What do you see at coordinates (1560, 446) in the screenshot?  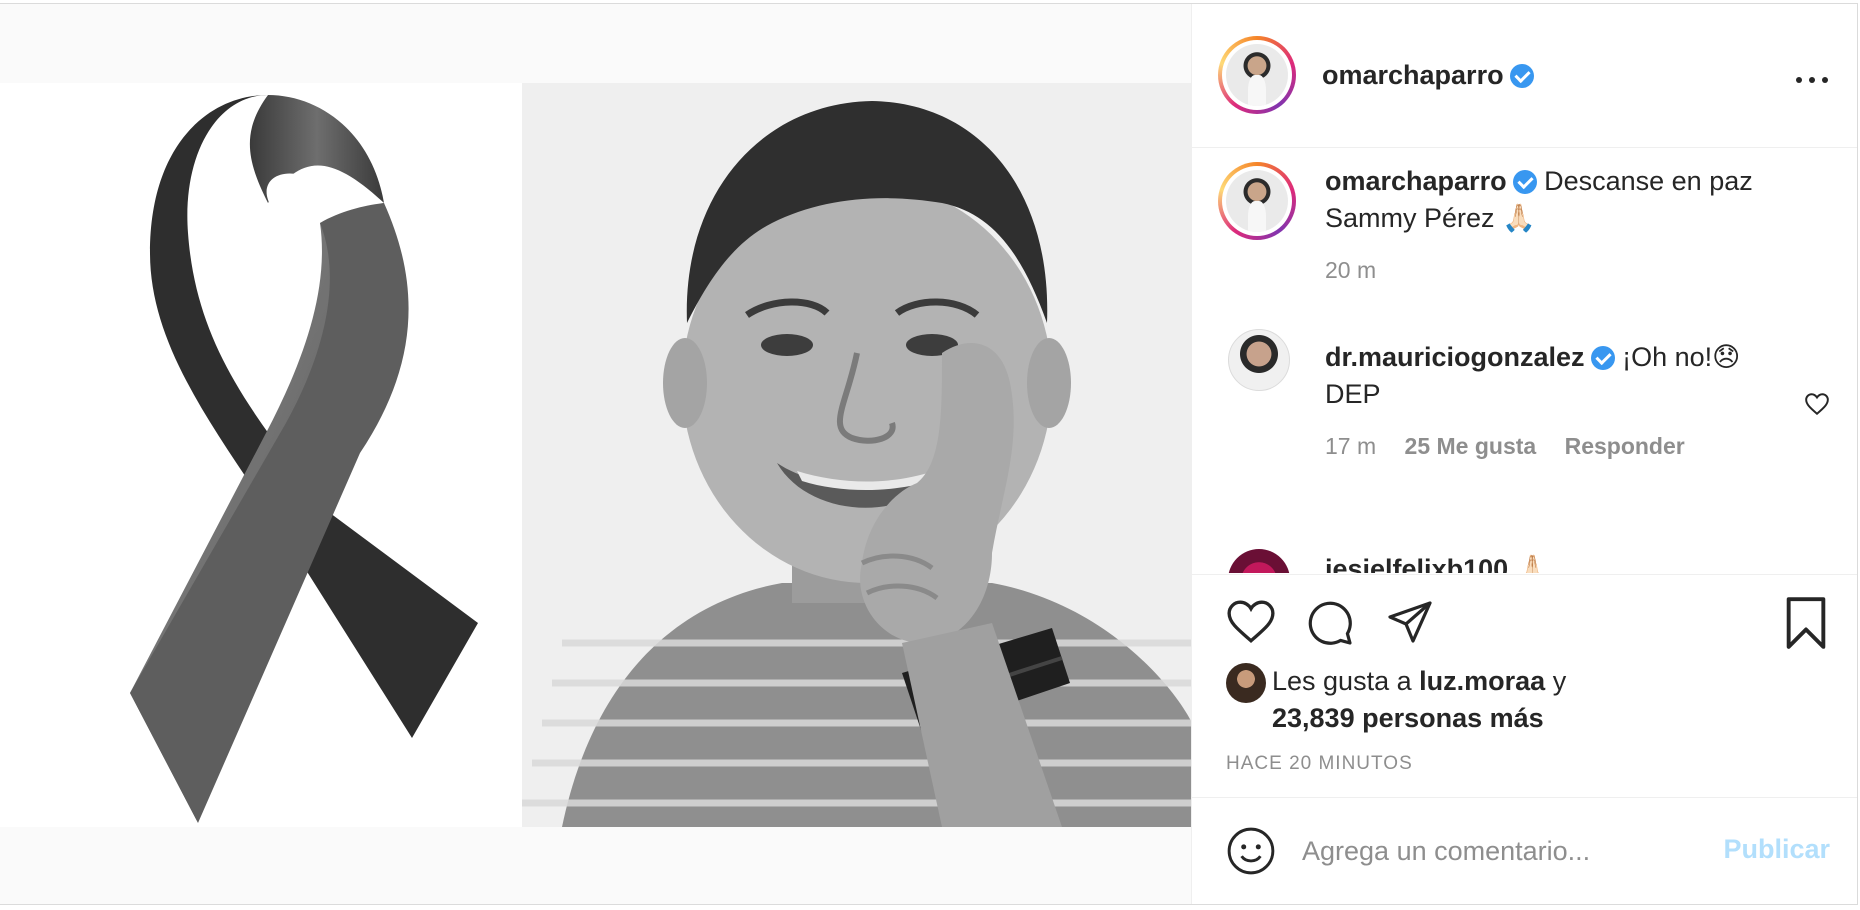 I see `comment-meta: 17 m 25 Me gusta Responder` at bounding box center [1560, 446].